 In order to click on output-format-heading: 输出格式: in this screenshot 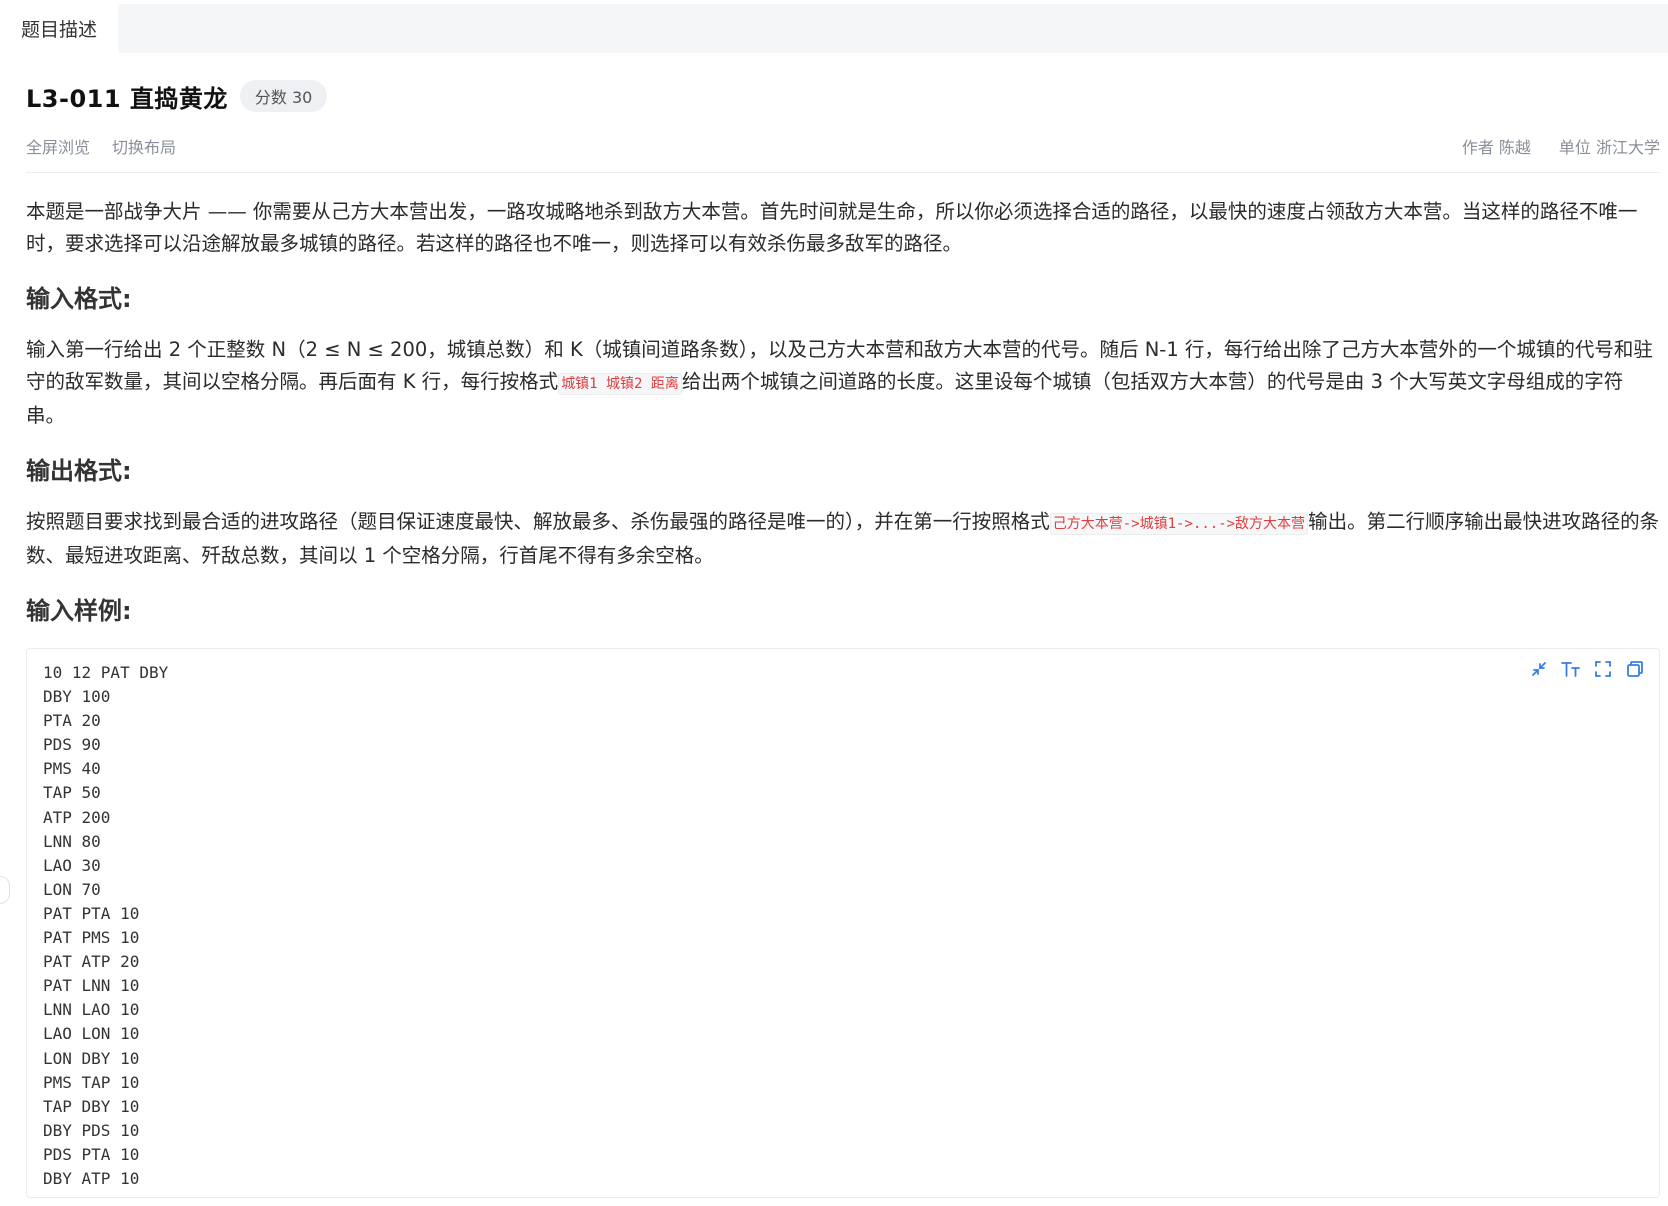, I will do `click(79, 471)`.